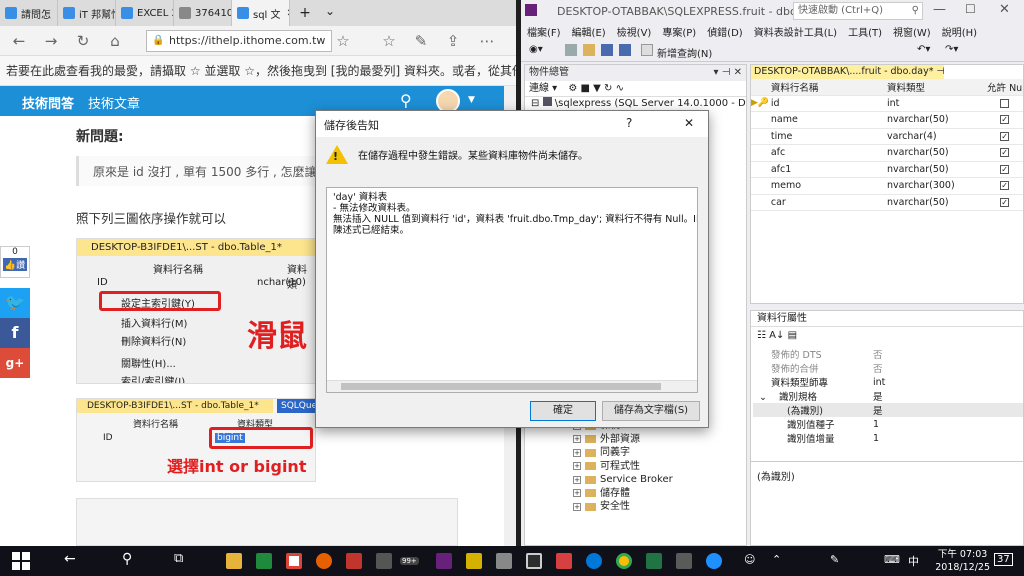  I want to click on pen-icon: ✎, so click(834, 559).